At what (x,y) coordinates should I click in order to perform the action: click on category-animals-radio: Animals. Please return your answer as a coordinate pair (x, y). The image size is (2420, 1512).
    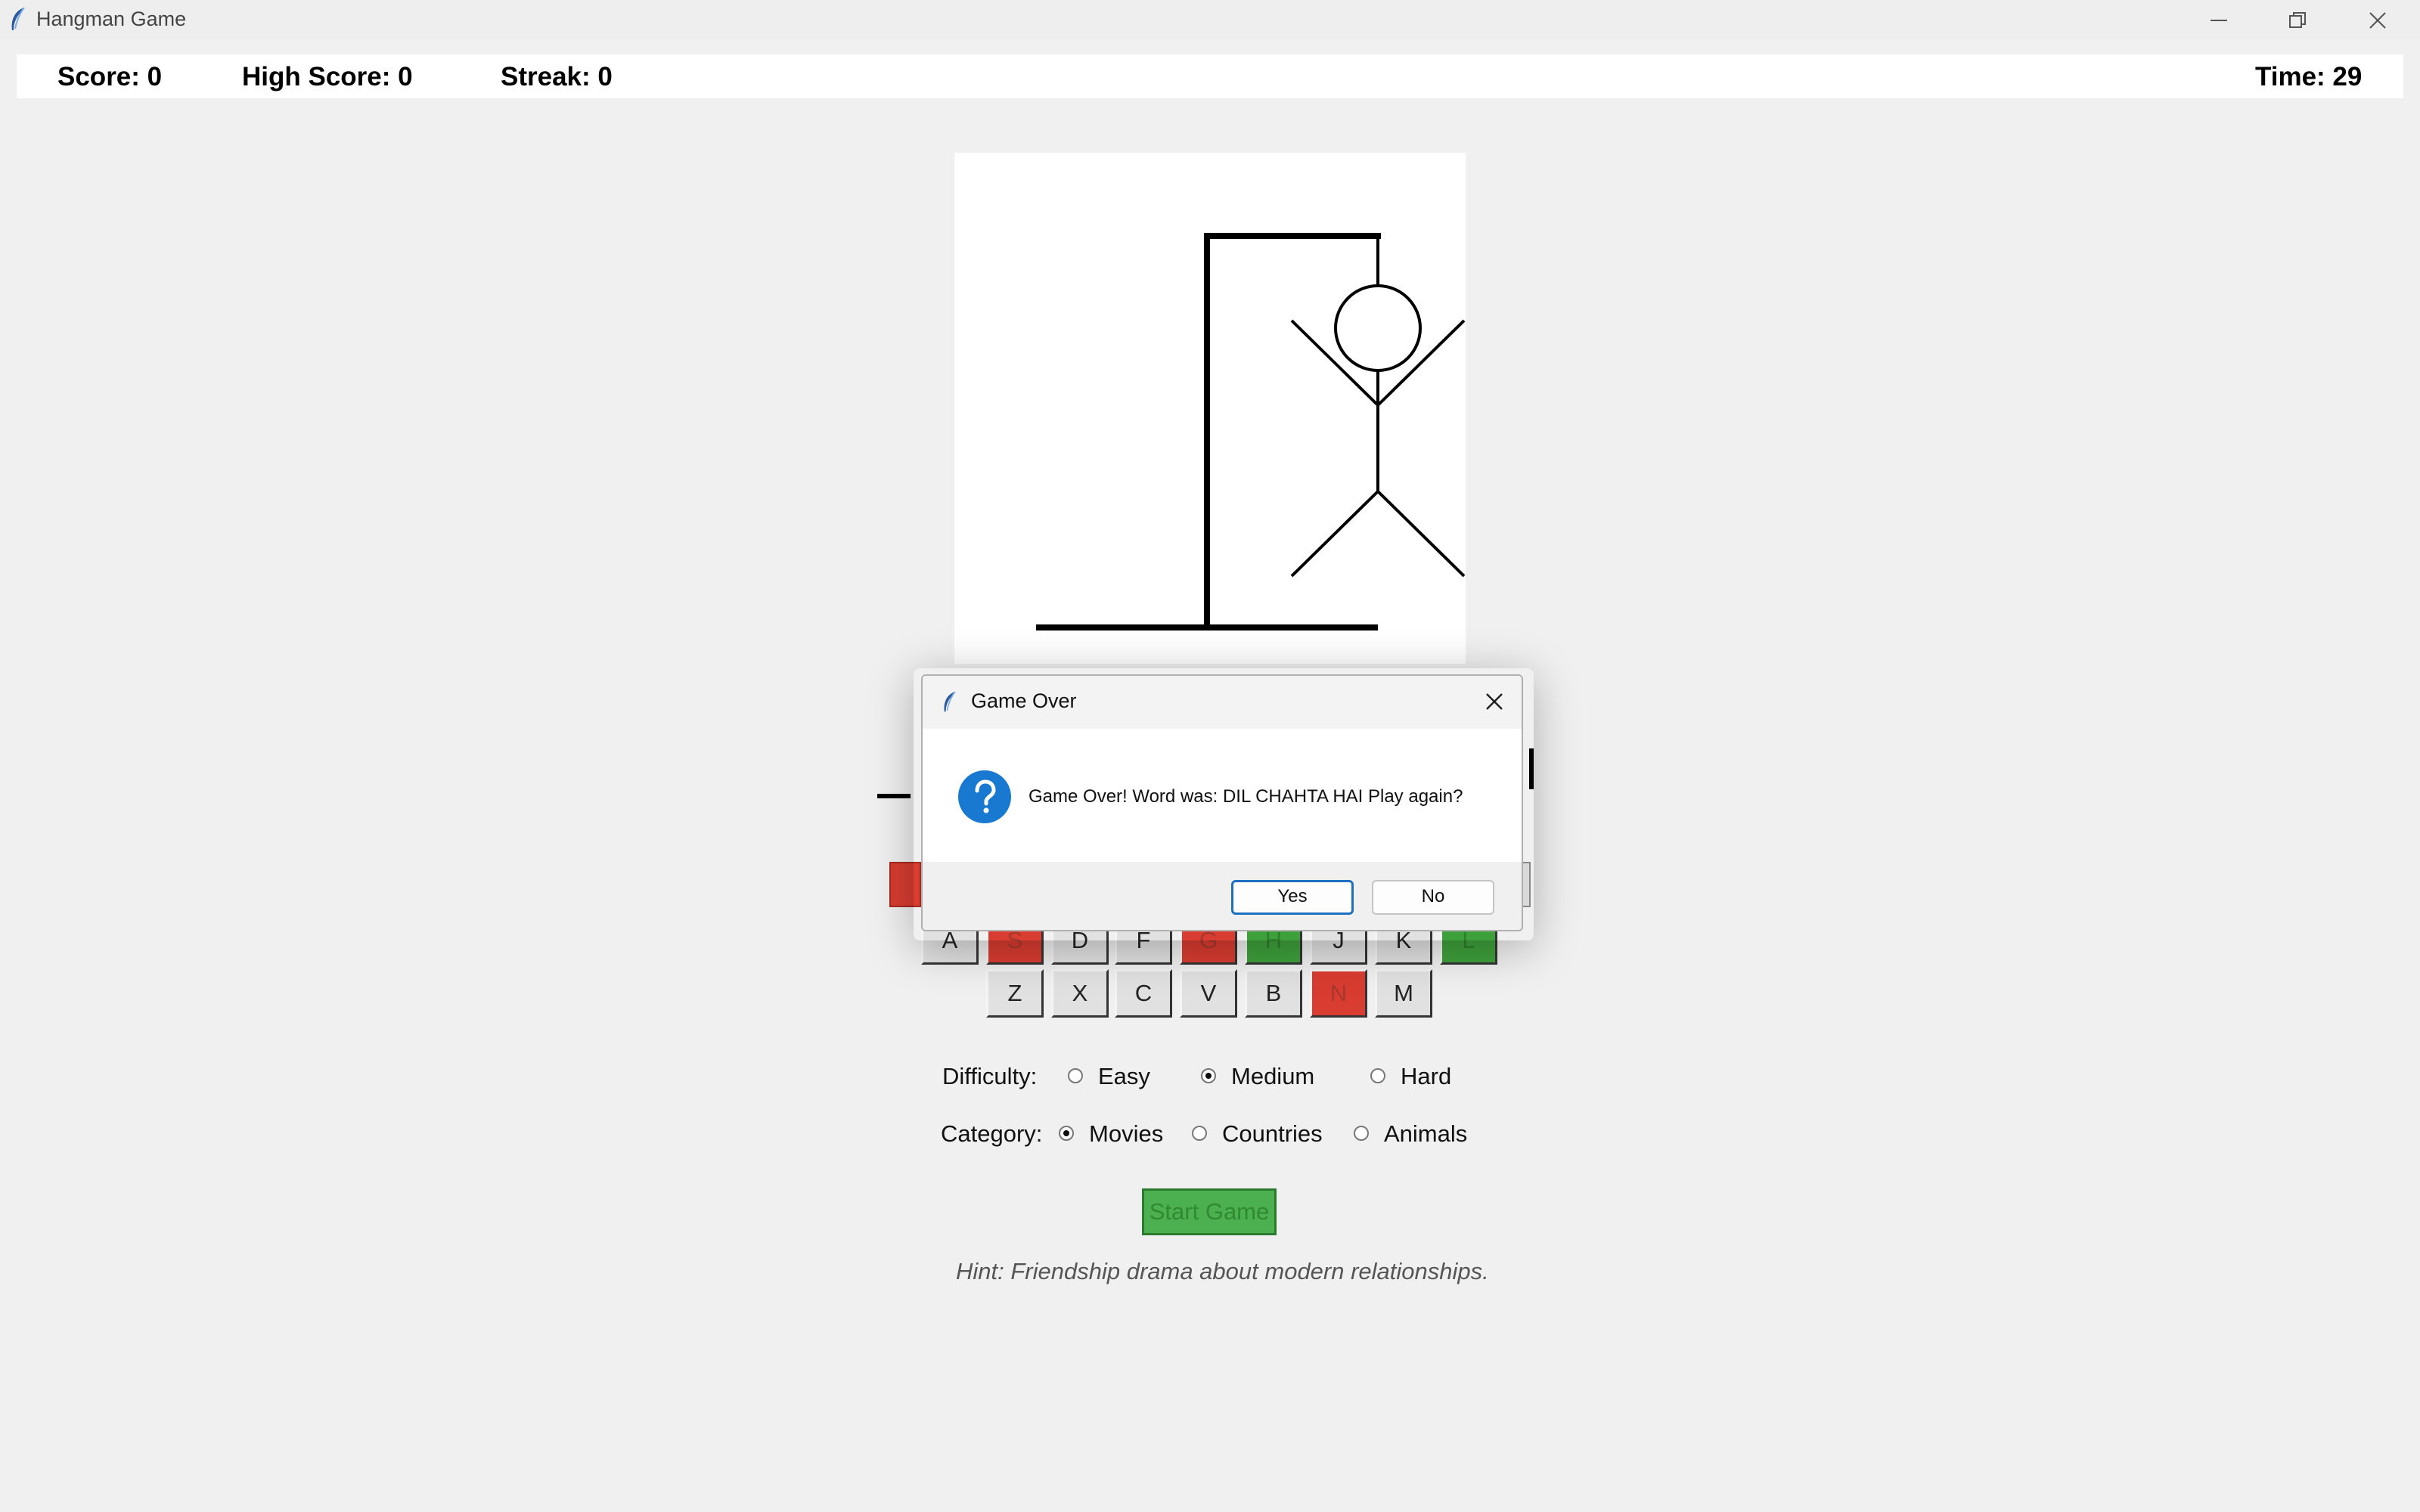
    Looking at the image, I should click on (1410, 1134).